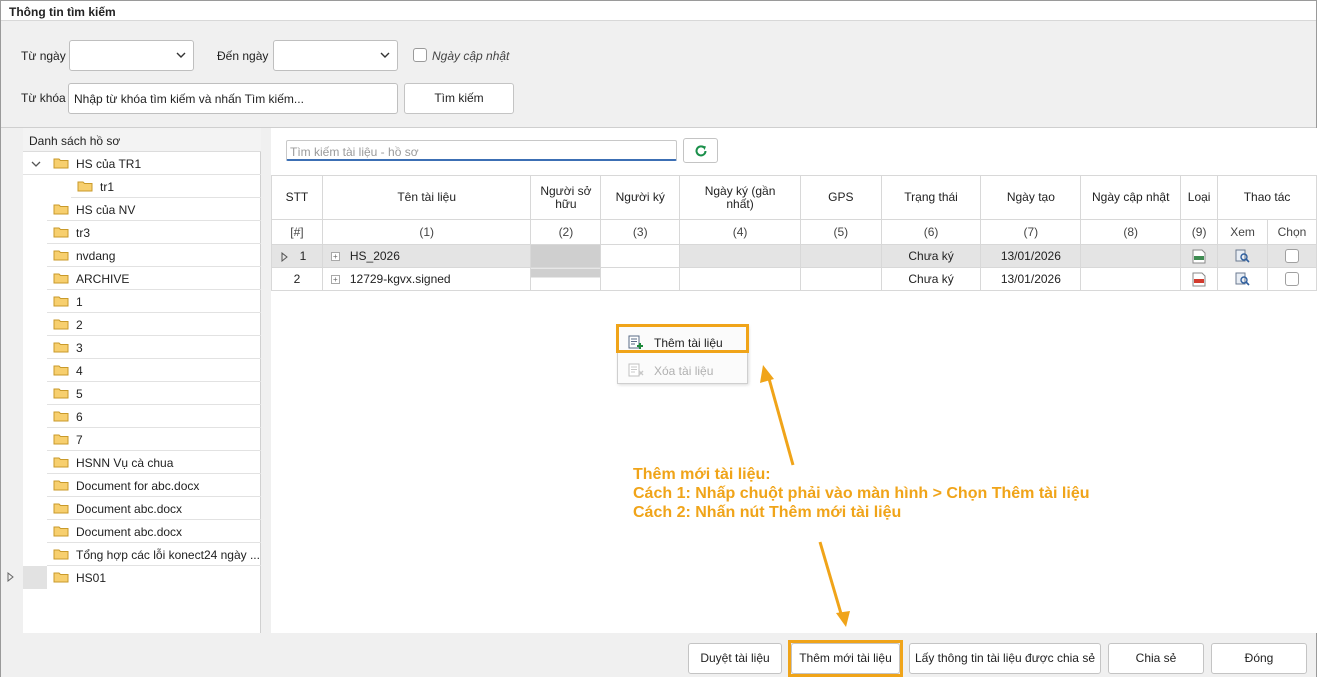  Describe the element at coordinates (154, 416) in the screenshot. I see `tree-item: 6` at that location.